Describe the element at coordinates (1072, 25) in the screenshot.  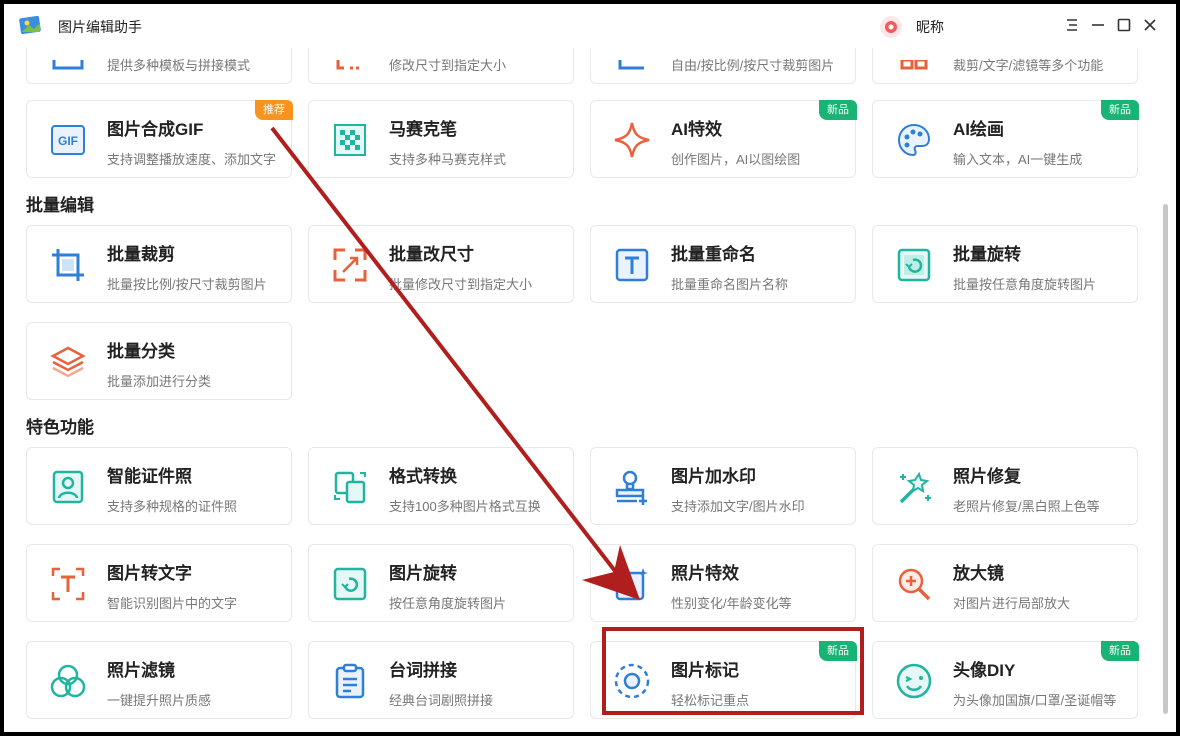
I see `menu-icon` at that location.